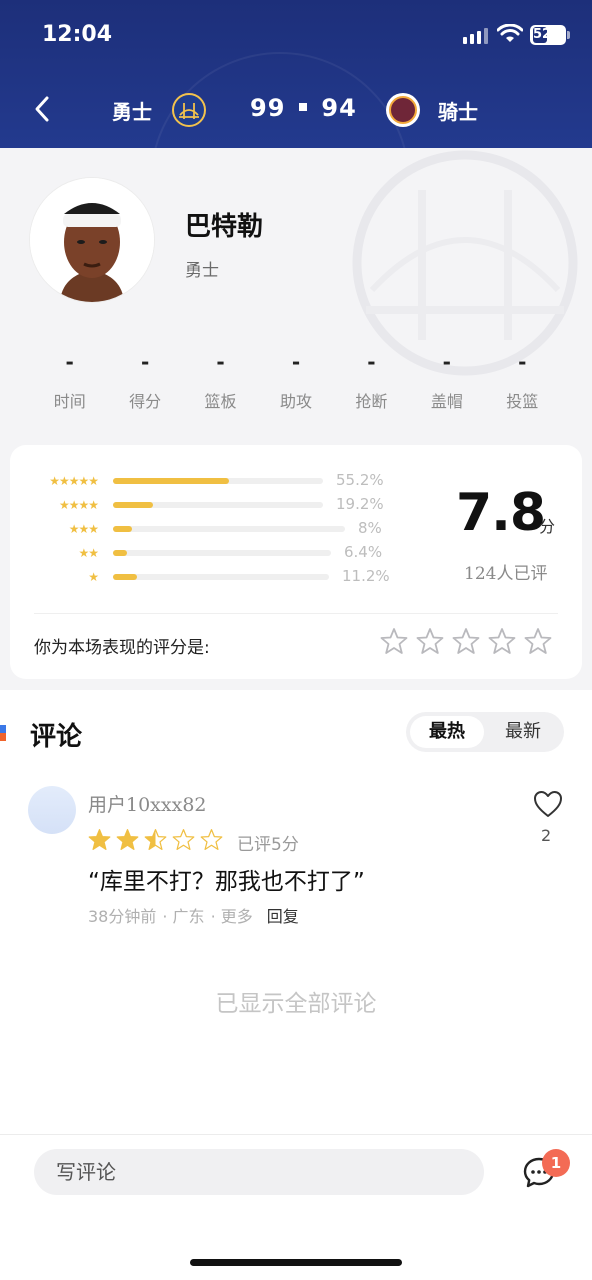  I want to click on battery-level: 52, so click(542, 35).